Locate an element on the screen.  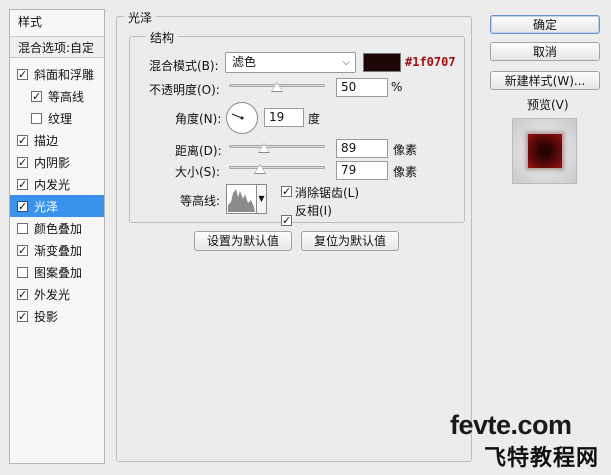
make-default-button: 设置为默认值 is located at coordinates (243, 241).